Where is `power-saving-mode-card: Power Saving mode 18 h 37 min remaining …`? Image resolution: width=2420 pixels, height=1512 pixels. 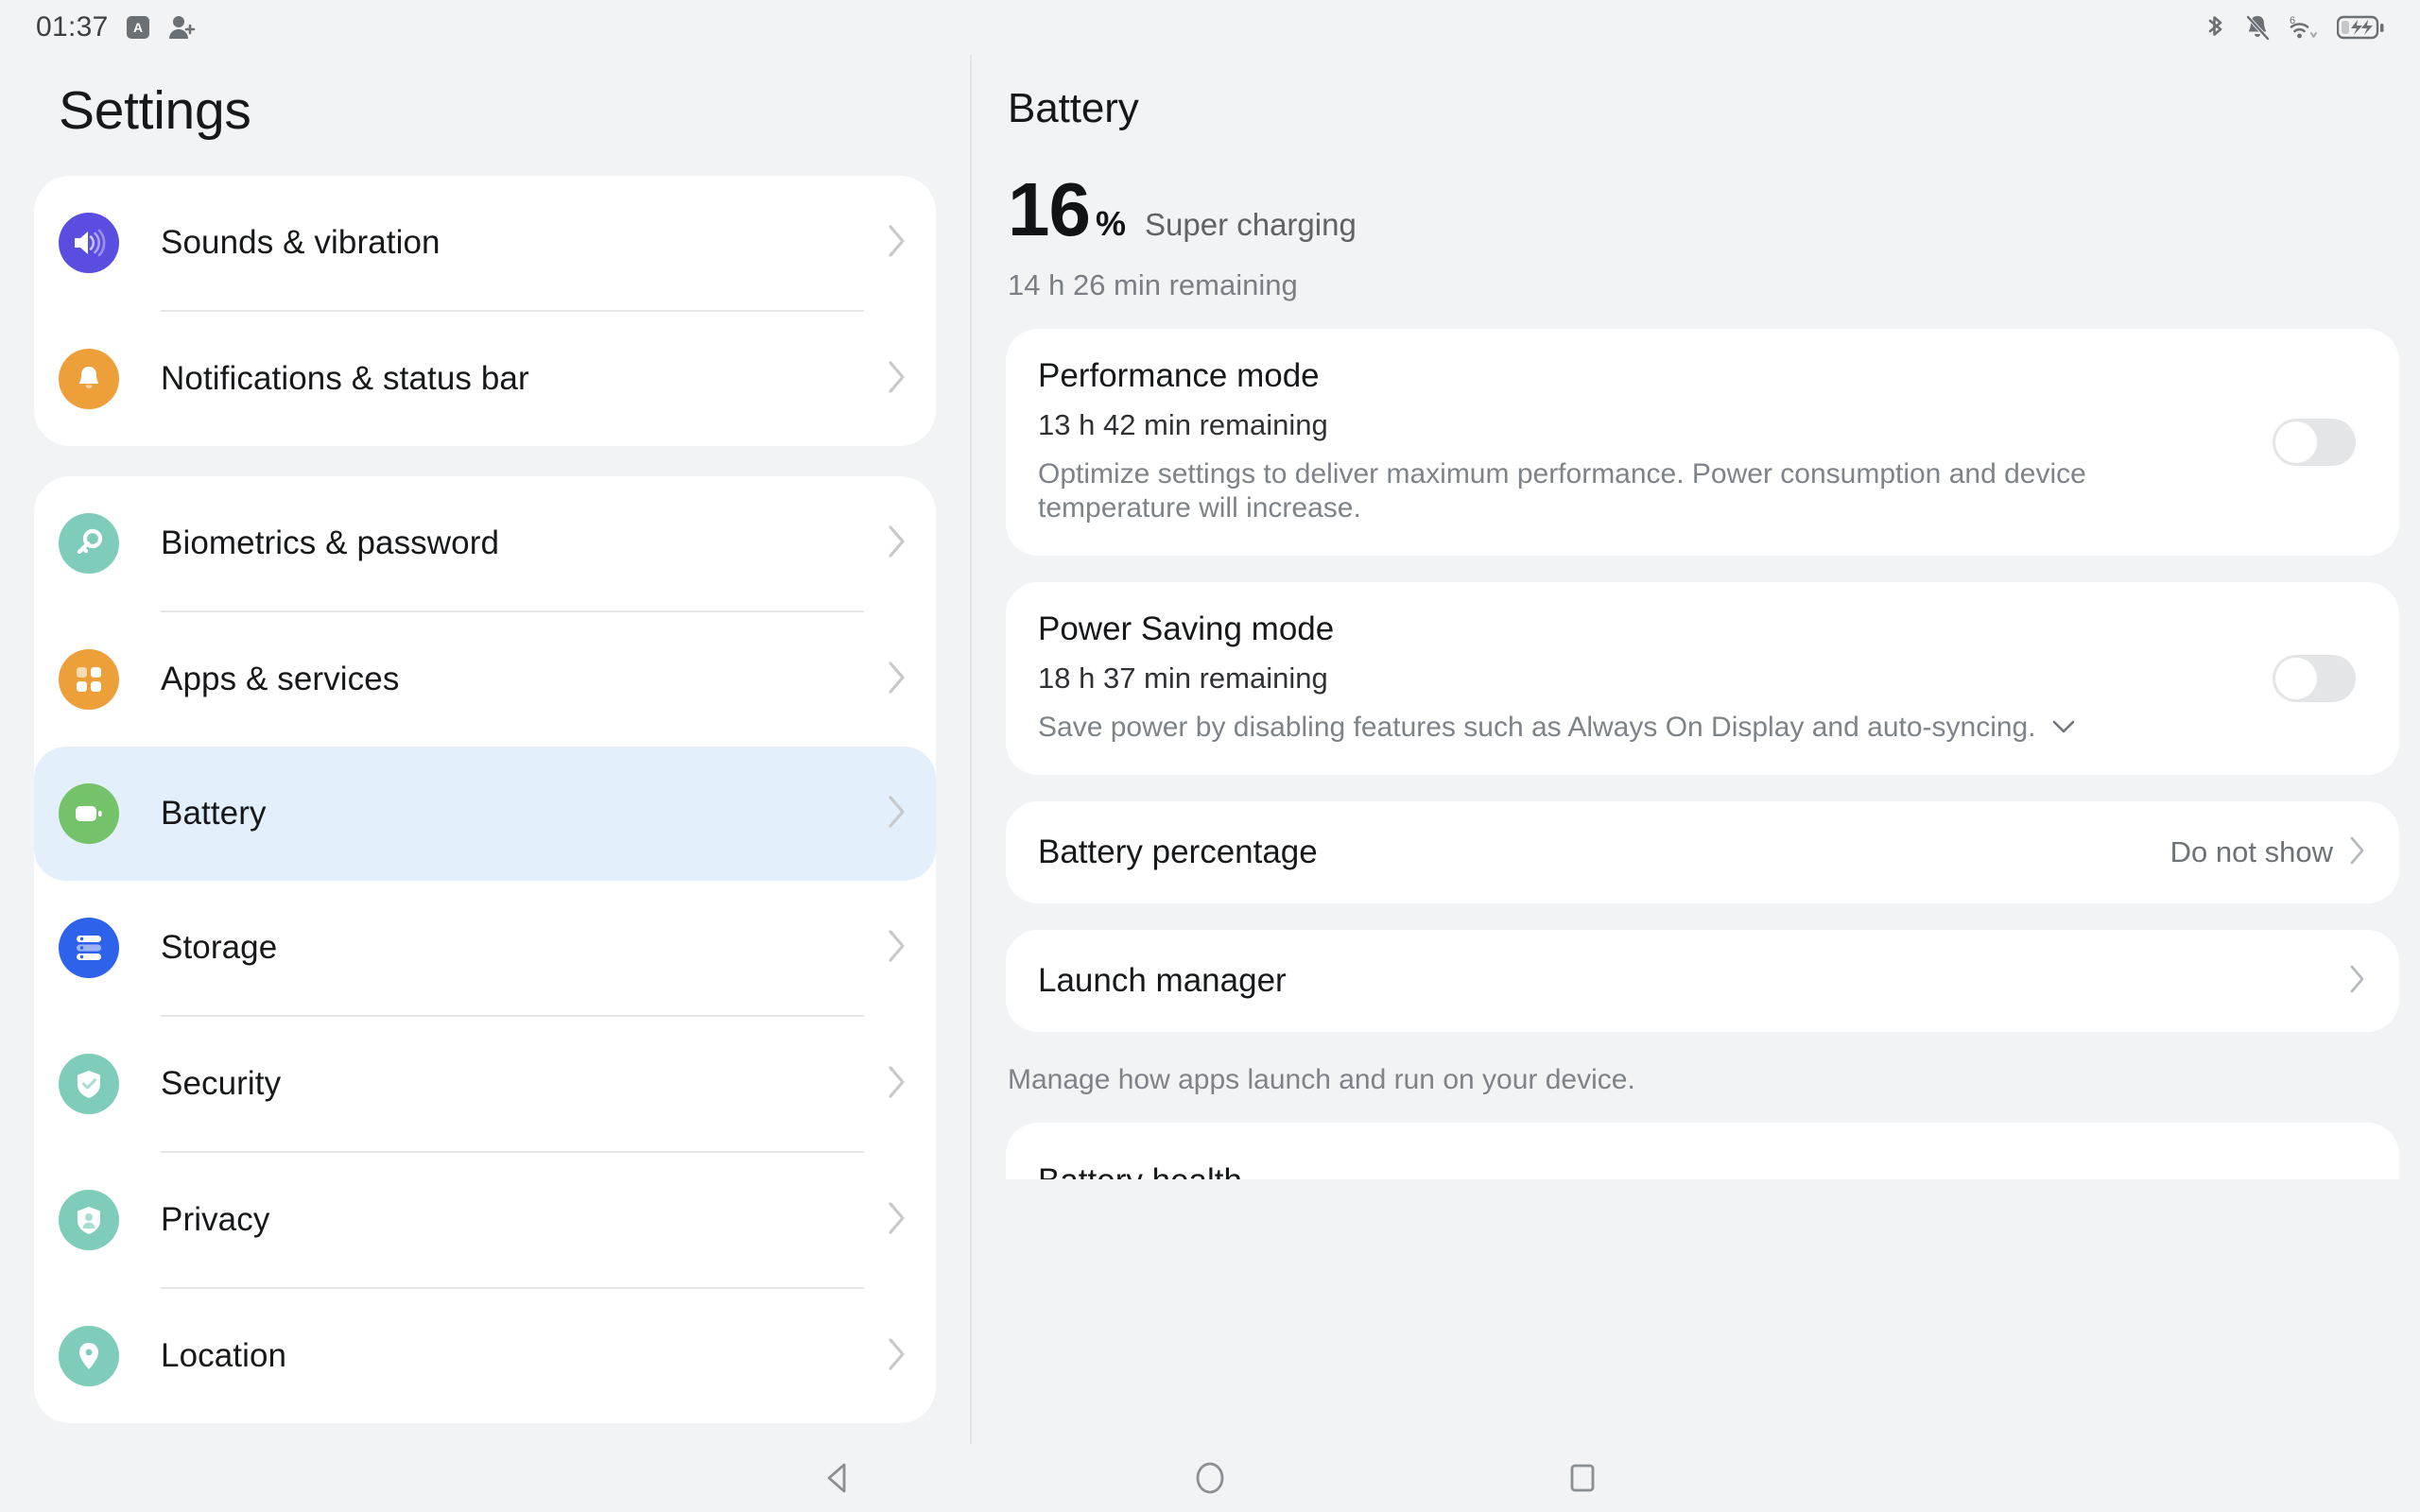 power-saving-mode-card: Power Saving mode 18 h 37 min remaining … is located at coordinates (1702, 678).